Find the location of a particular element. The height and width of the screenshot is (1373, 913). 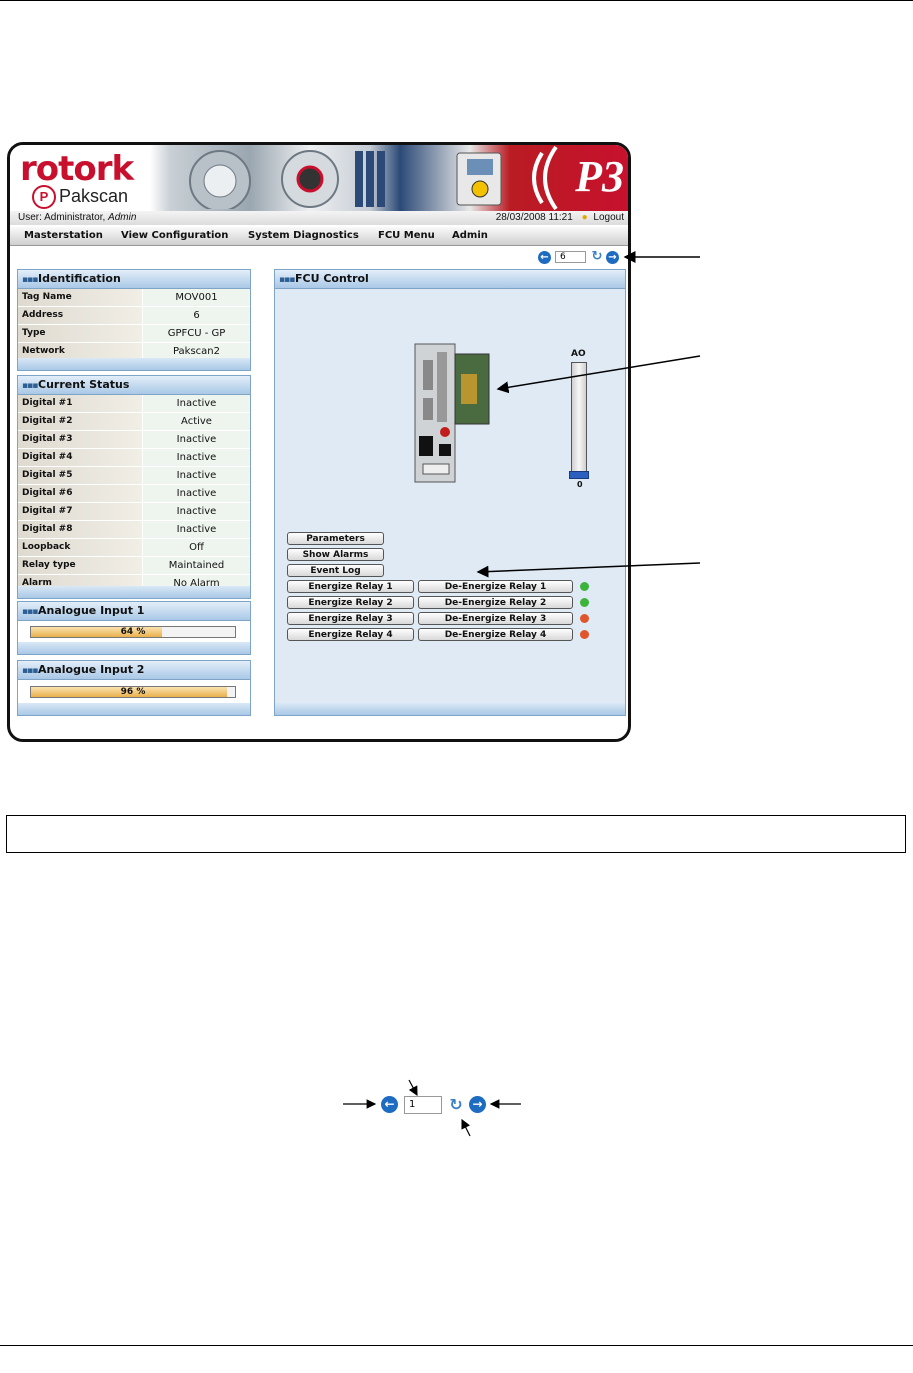

detail-refresh-icon: ↻ is located at coordinates (456, 1105).